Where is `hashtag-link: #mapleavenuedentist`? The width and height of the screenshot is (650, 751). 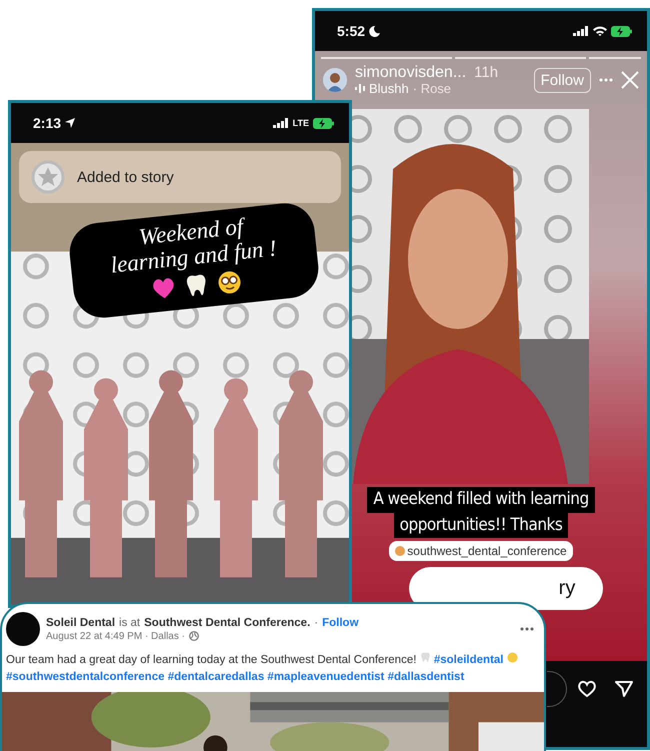
hashtag-link: #mapleavenuedentist is located at coordinates (325, 677).